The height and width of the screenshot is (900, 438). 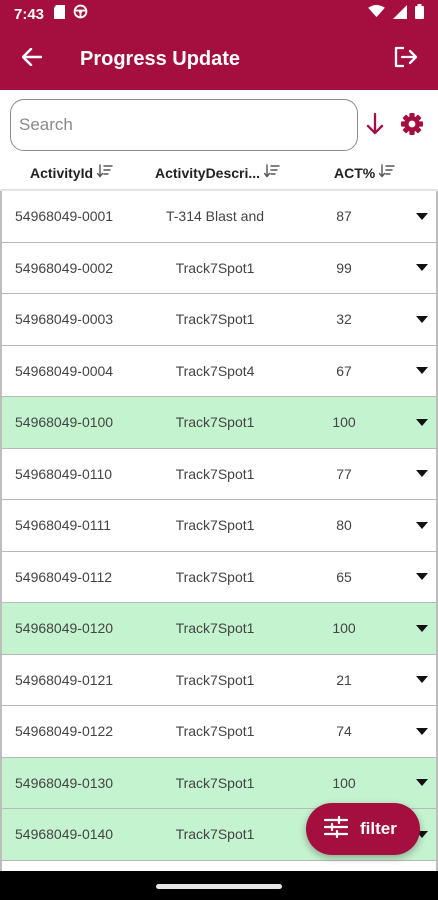 I want to click on table-row: 54968049-0120 Track7Spot1 100, so click(x=219, y=629).